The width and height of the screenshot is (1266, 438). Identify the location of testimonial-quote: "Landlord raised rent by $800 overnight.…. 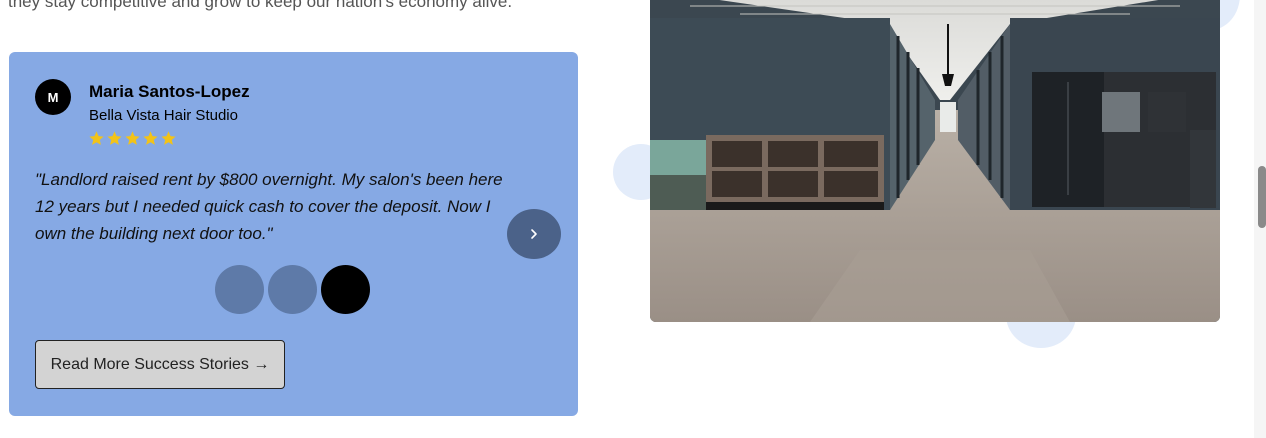
(269, 206).